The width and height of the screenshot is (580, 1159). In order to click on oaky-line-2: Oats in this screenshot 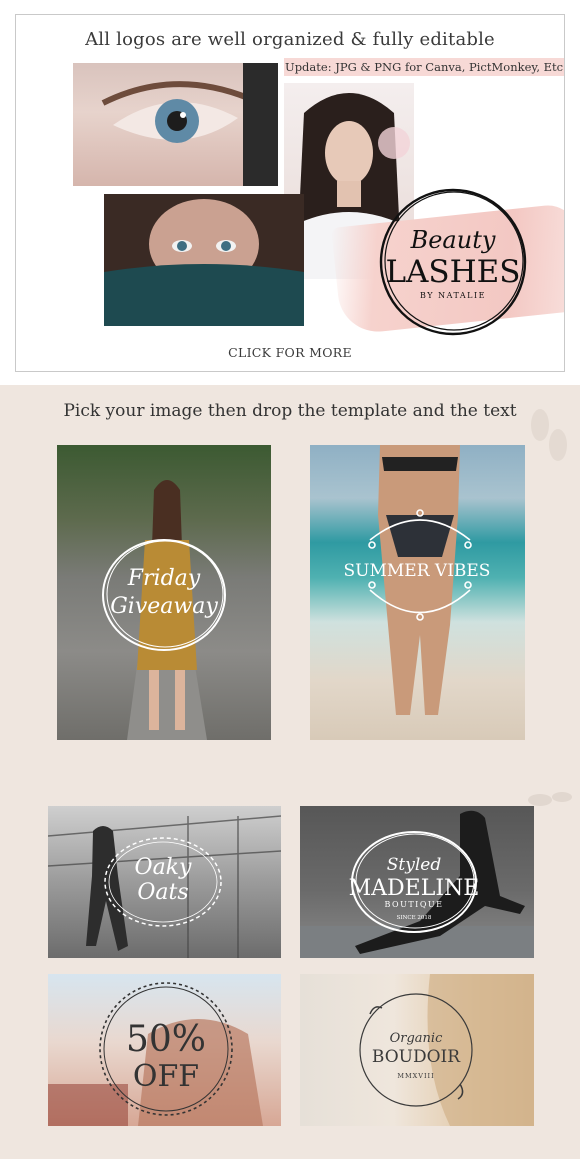, I will do `click(162, 892)`.